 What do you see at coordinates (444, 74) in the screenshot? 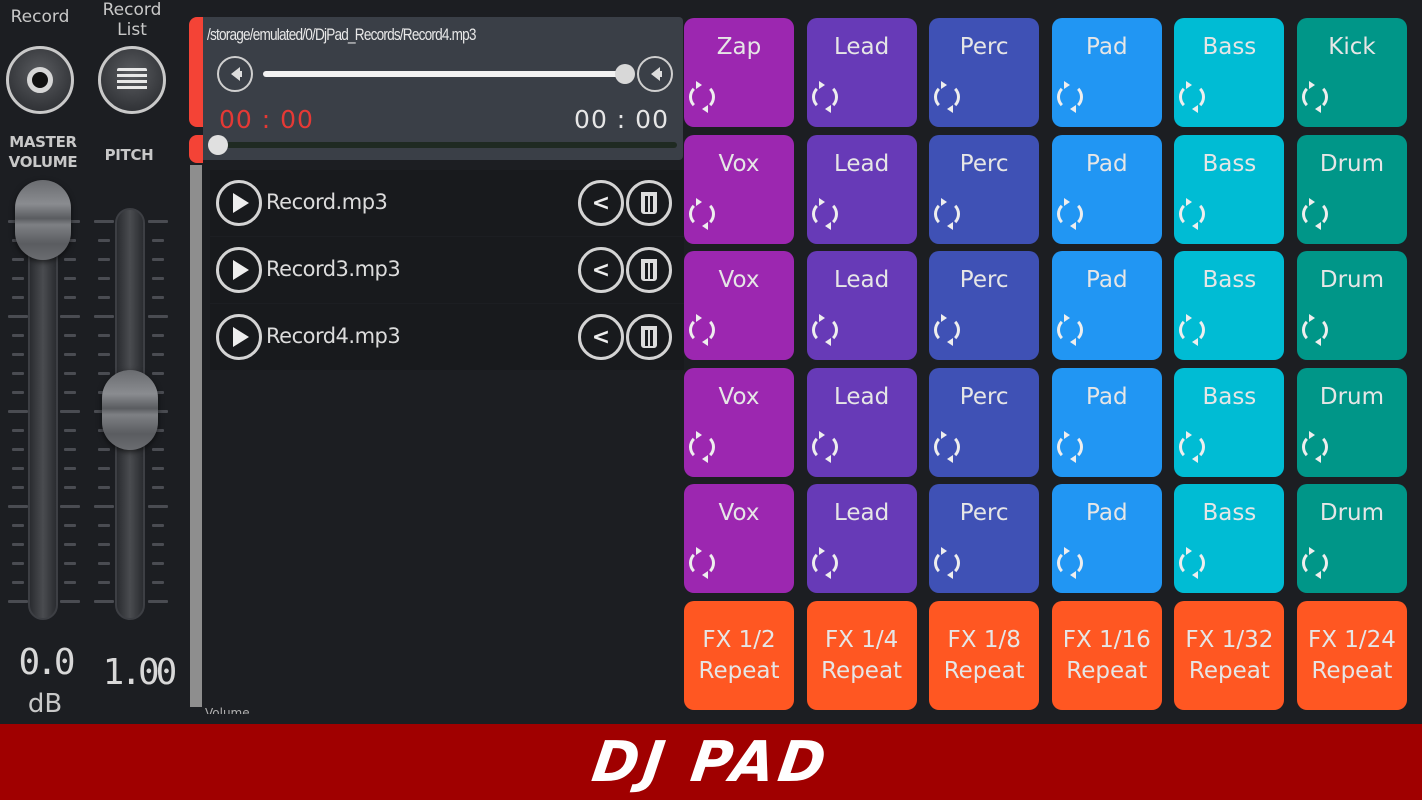
I see `player-volume-slider` at bounding box center [444, 74].